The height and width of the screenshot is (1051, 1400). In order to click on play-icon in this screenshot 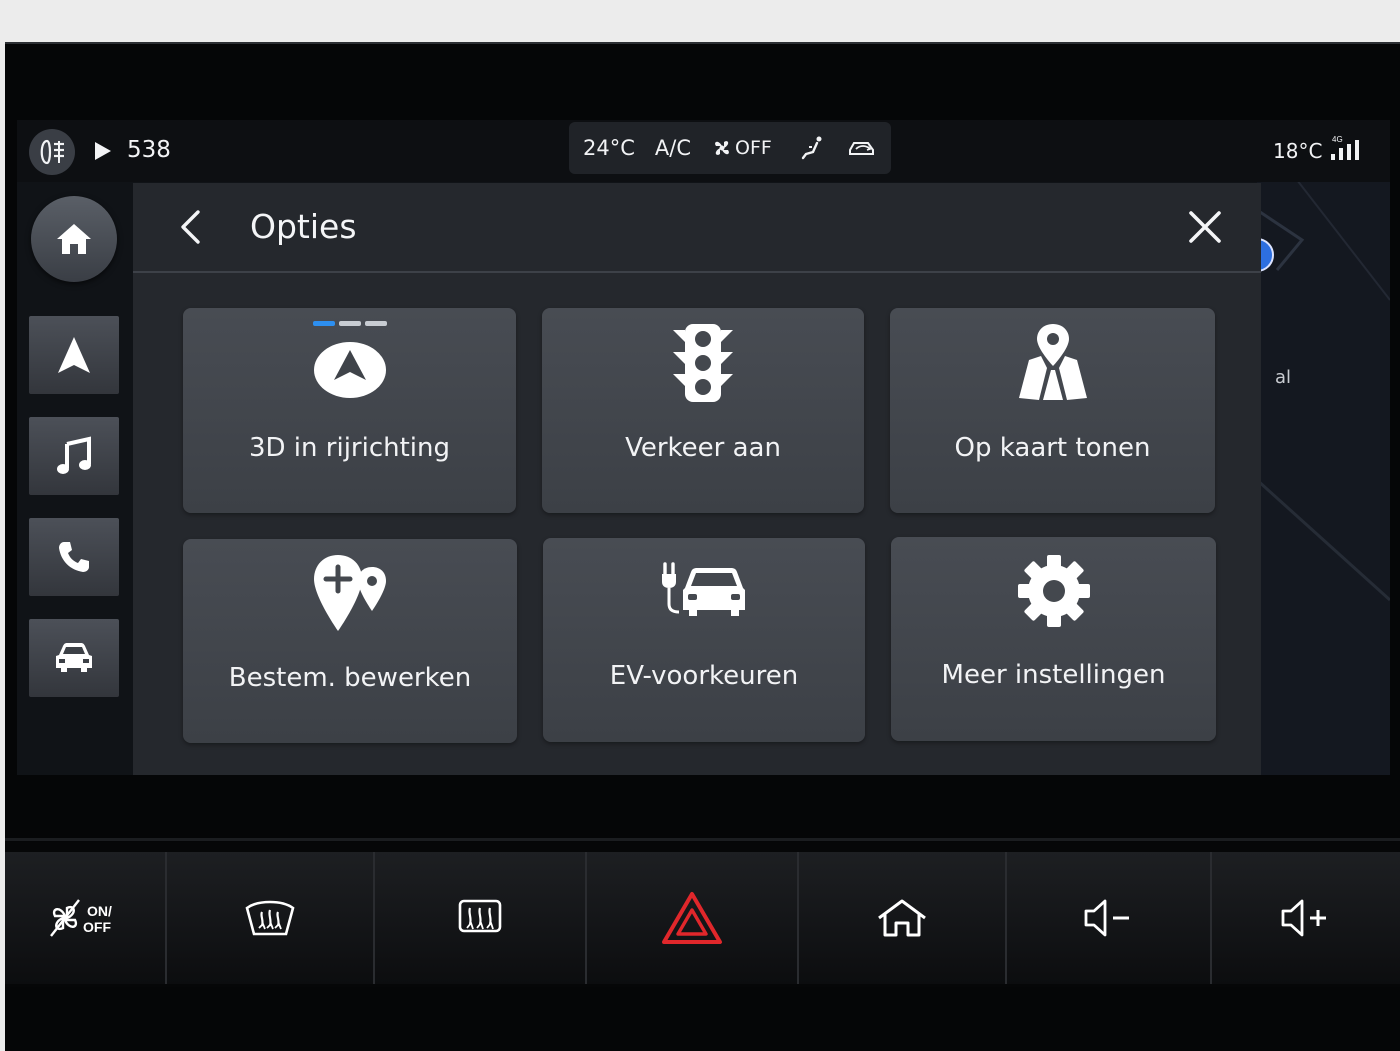, I will do `click(103, 151)`.